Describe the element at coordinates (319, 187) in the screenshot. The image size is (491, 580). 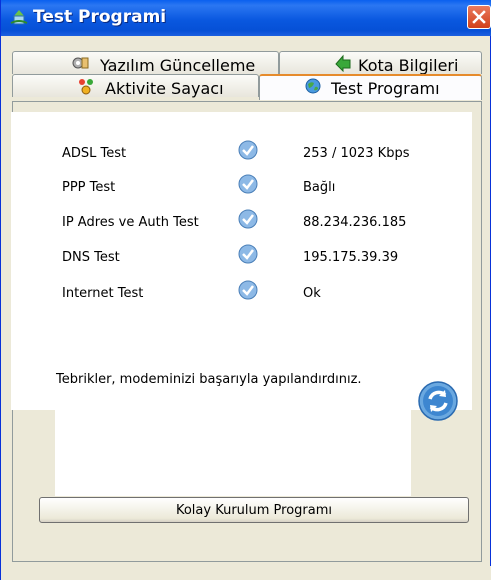
I see `test-value: Bağlı` at that location.